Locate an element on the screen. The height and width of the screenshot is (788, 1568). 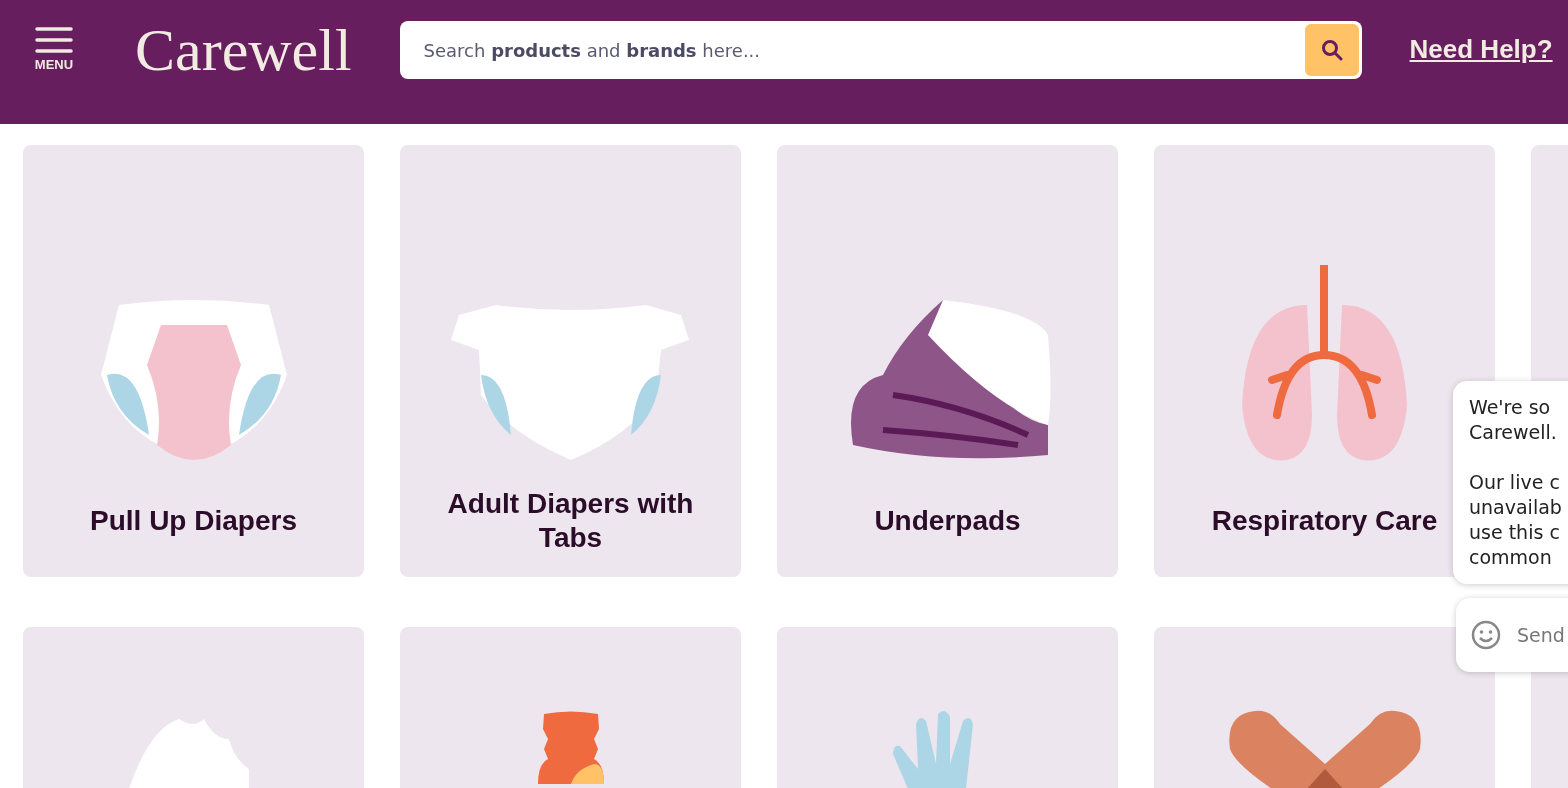
category-title: Pull Up Diapers is located at coordinates (193, 521).